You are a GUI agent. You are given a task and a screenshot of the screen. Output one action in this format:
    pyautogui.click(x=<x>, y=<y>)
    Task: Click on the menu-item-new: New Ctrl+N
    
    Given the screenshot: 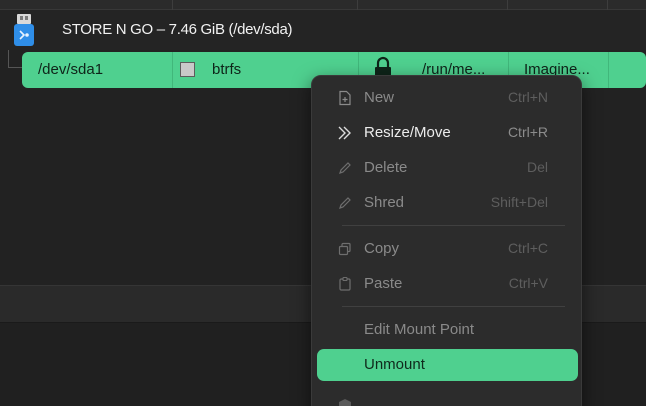 What is the action you would take?
    pyautogui.click(x=447, y=98)
    